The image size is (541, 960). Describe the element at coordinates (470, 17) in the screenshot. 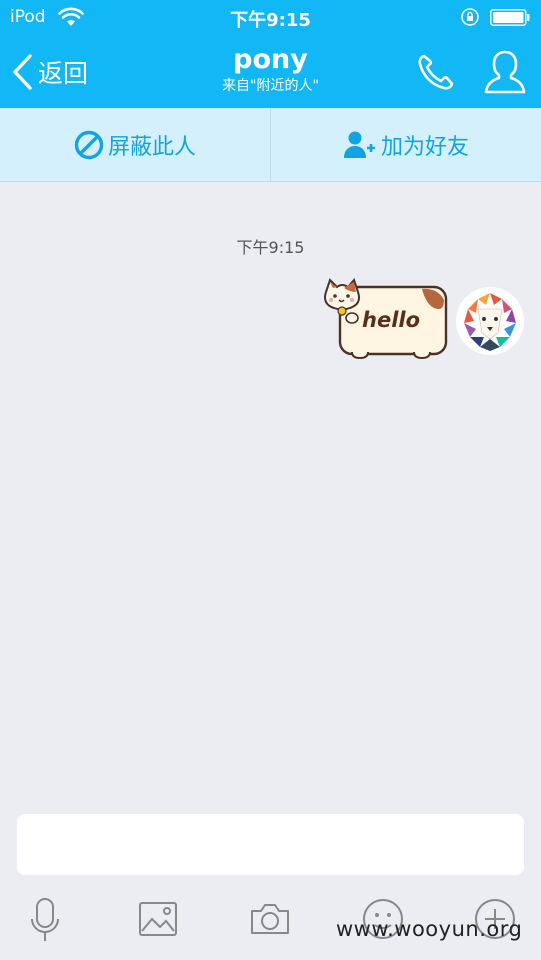

I see `orientation-lock-icon` at that location.